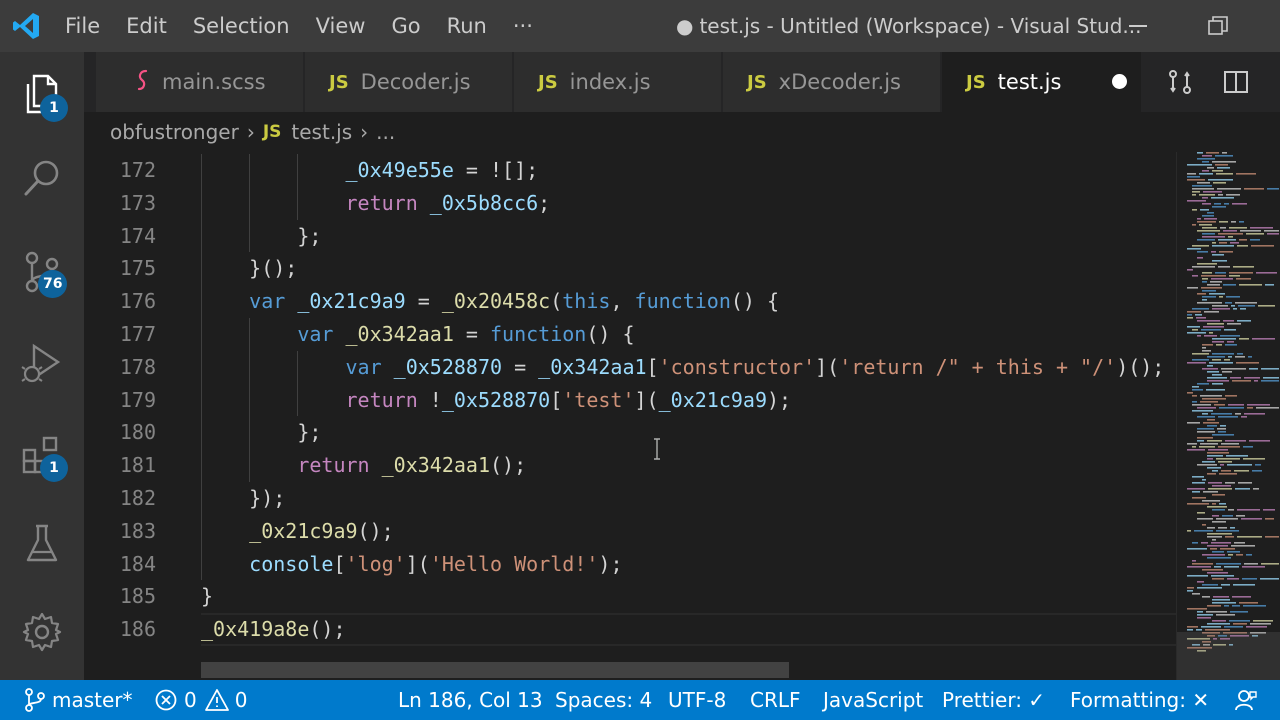 The image size is (1280, 720). Describe the element at coordinates (1139, 700) in the screenshot. I see `formatting-status: Formatting: ✕` at that location.